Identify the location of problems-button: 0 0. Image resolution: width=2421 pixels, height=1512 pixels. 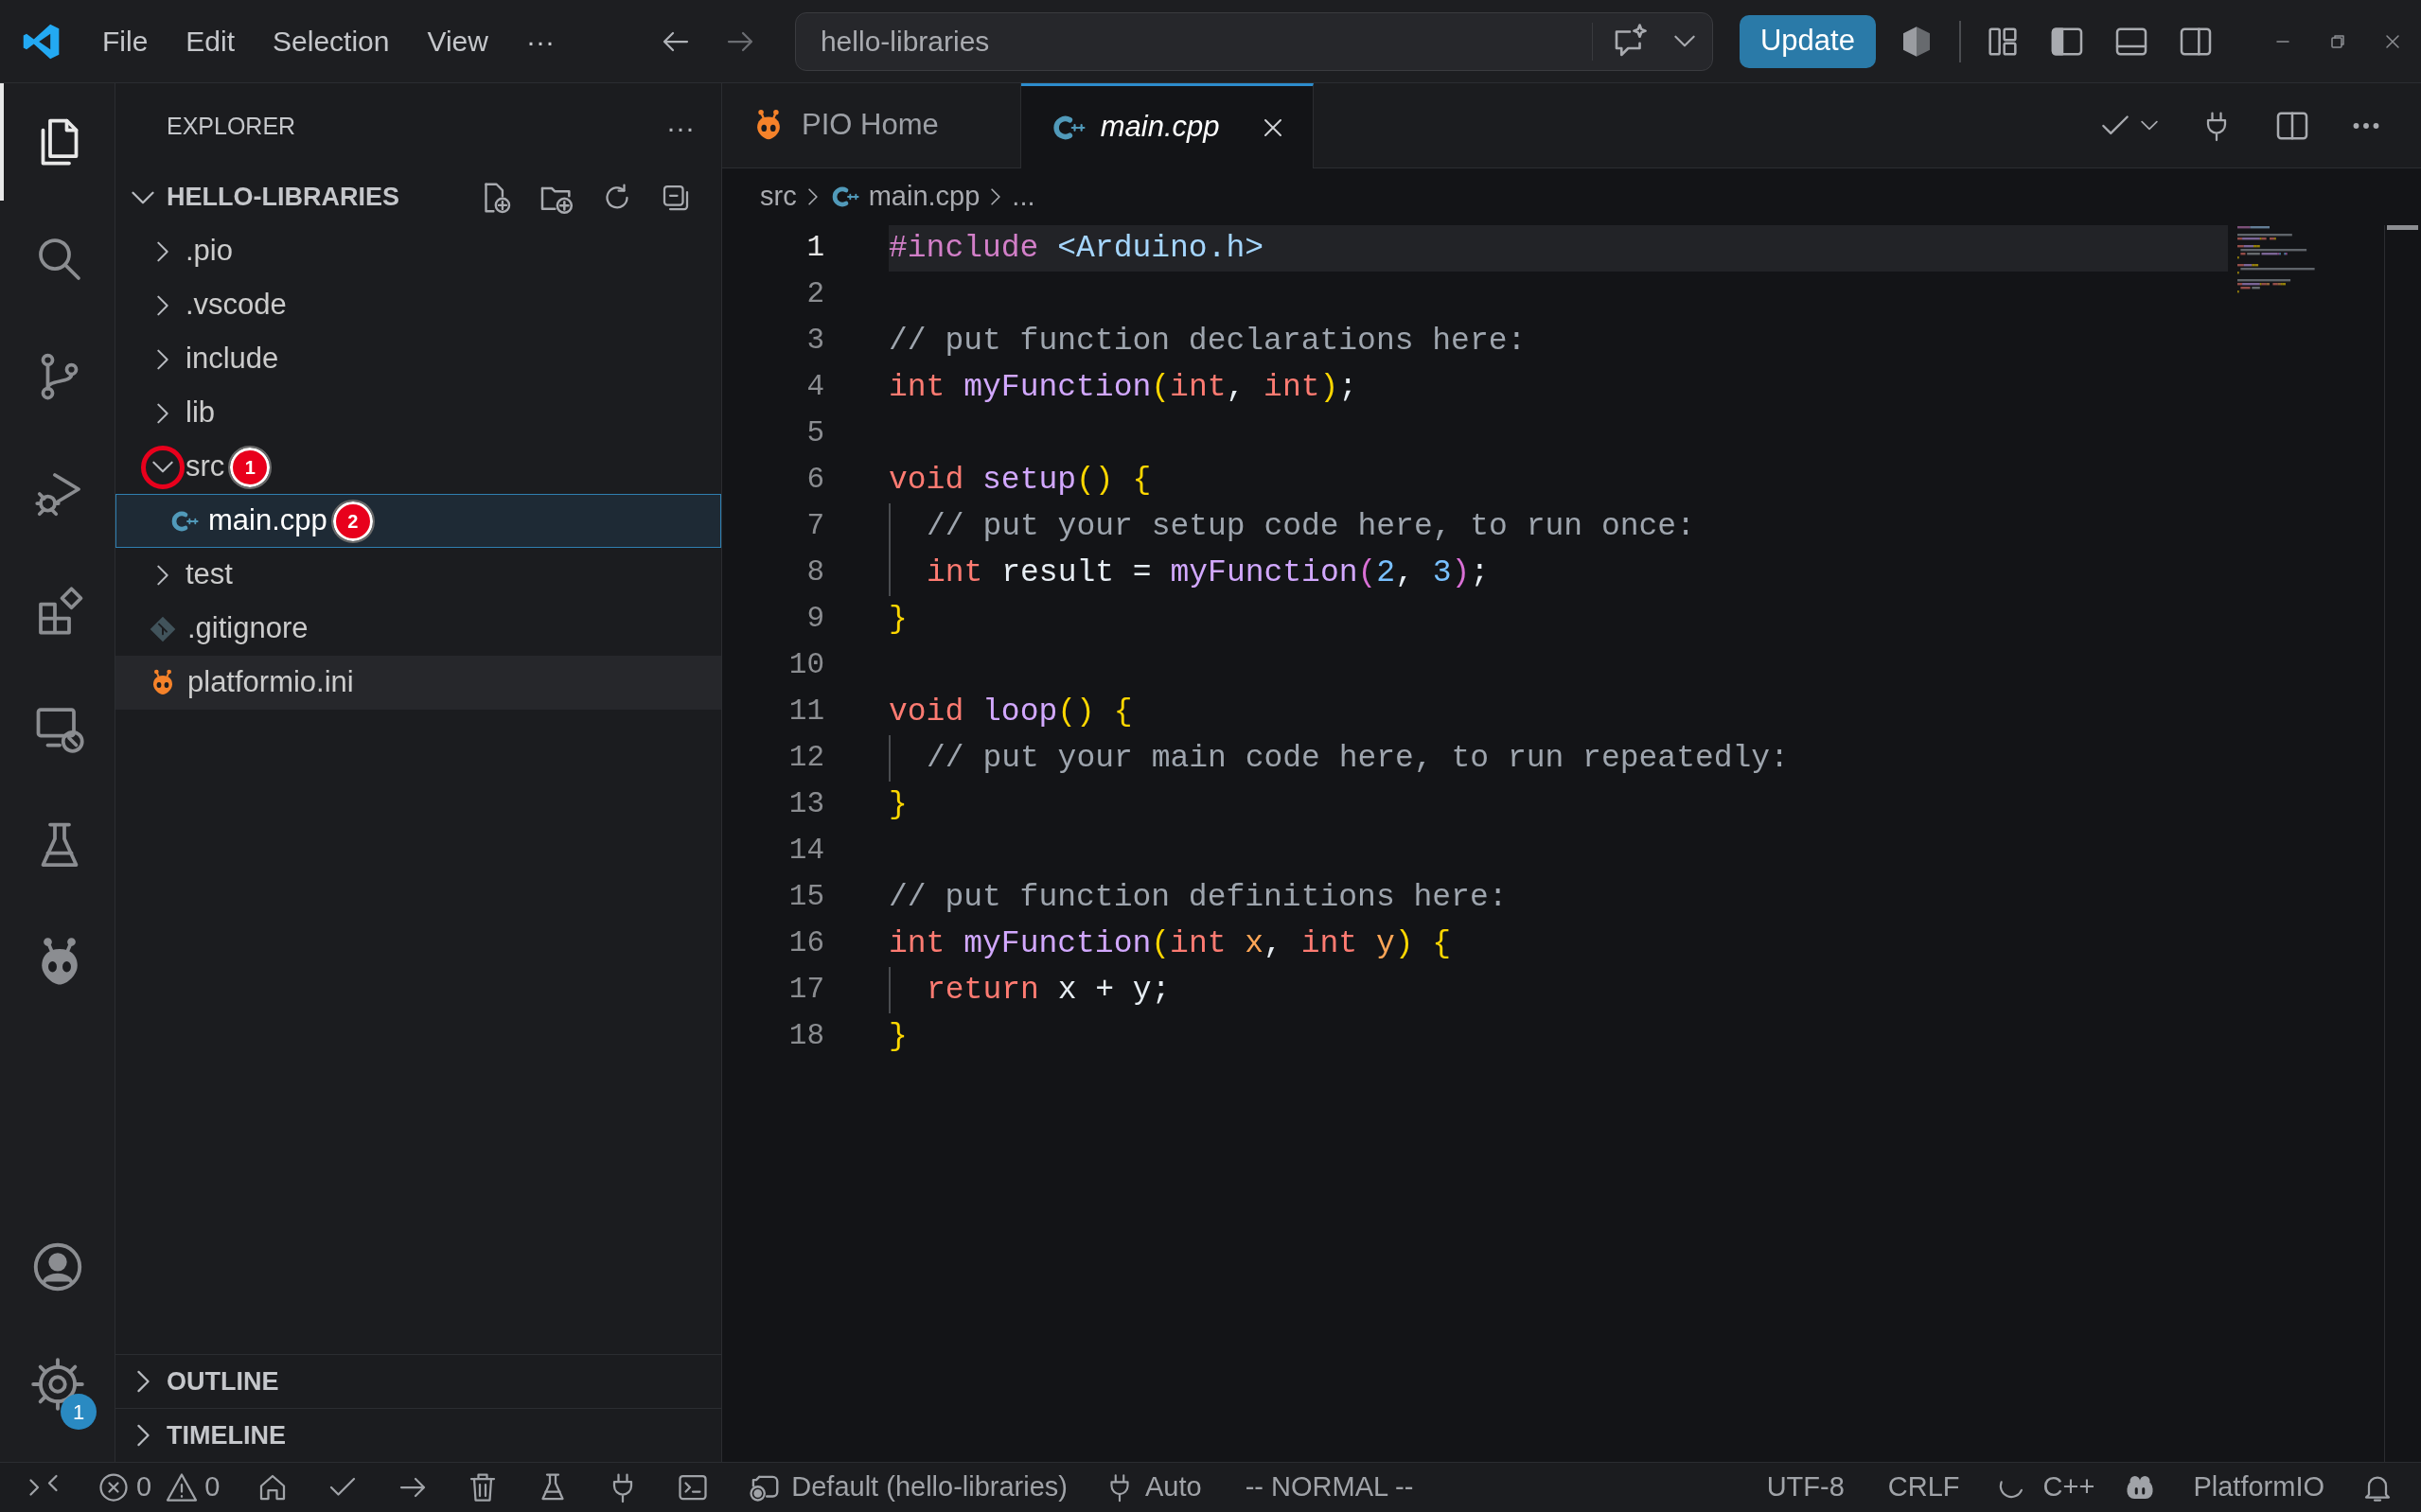
(158, 1487).